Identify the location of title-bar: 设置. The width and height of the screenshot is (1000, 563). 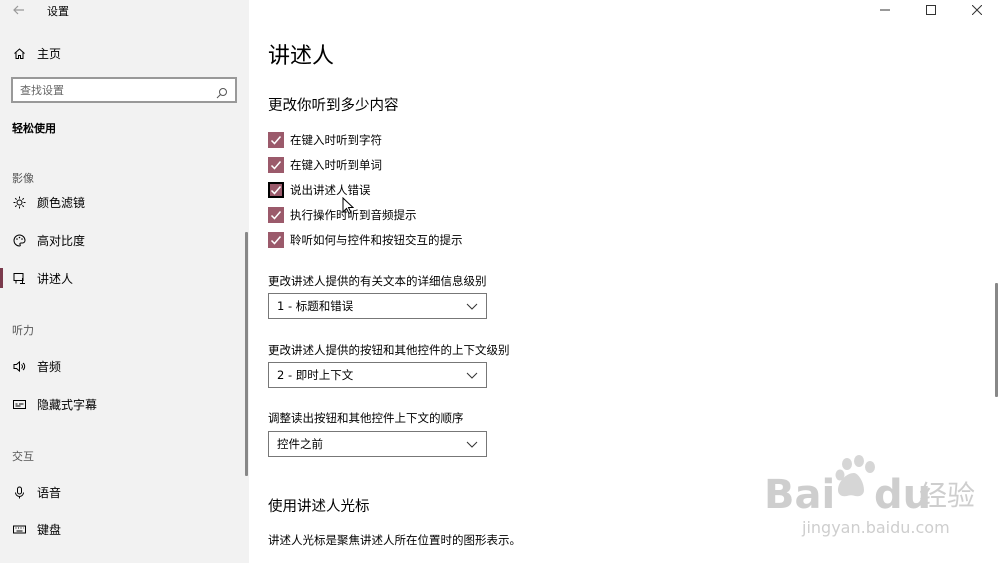
(124, 11).